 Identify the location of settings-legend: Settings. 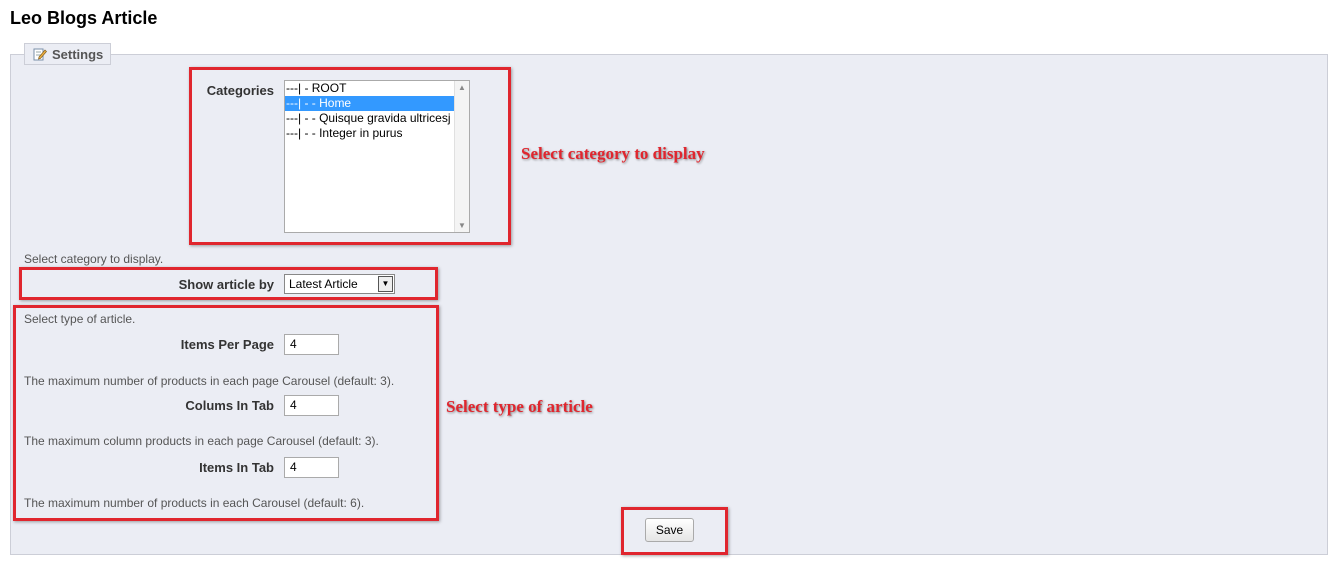
(68, 54).